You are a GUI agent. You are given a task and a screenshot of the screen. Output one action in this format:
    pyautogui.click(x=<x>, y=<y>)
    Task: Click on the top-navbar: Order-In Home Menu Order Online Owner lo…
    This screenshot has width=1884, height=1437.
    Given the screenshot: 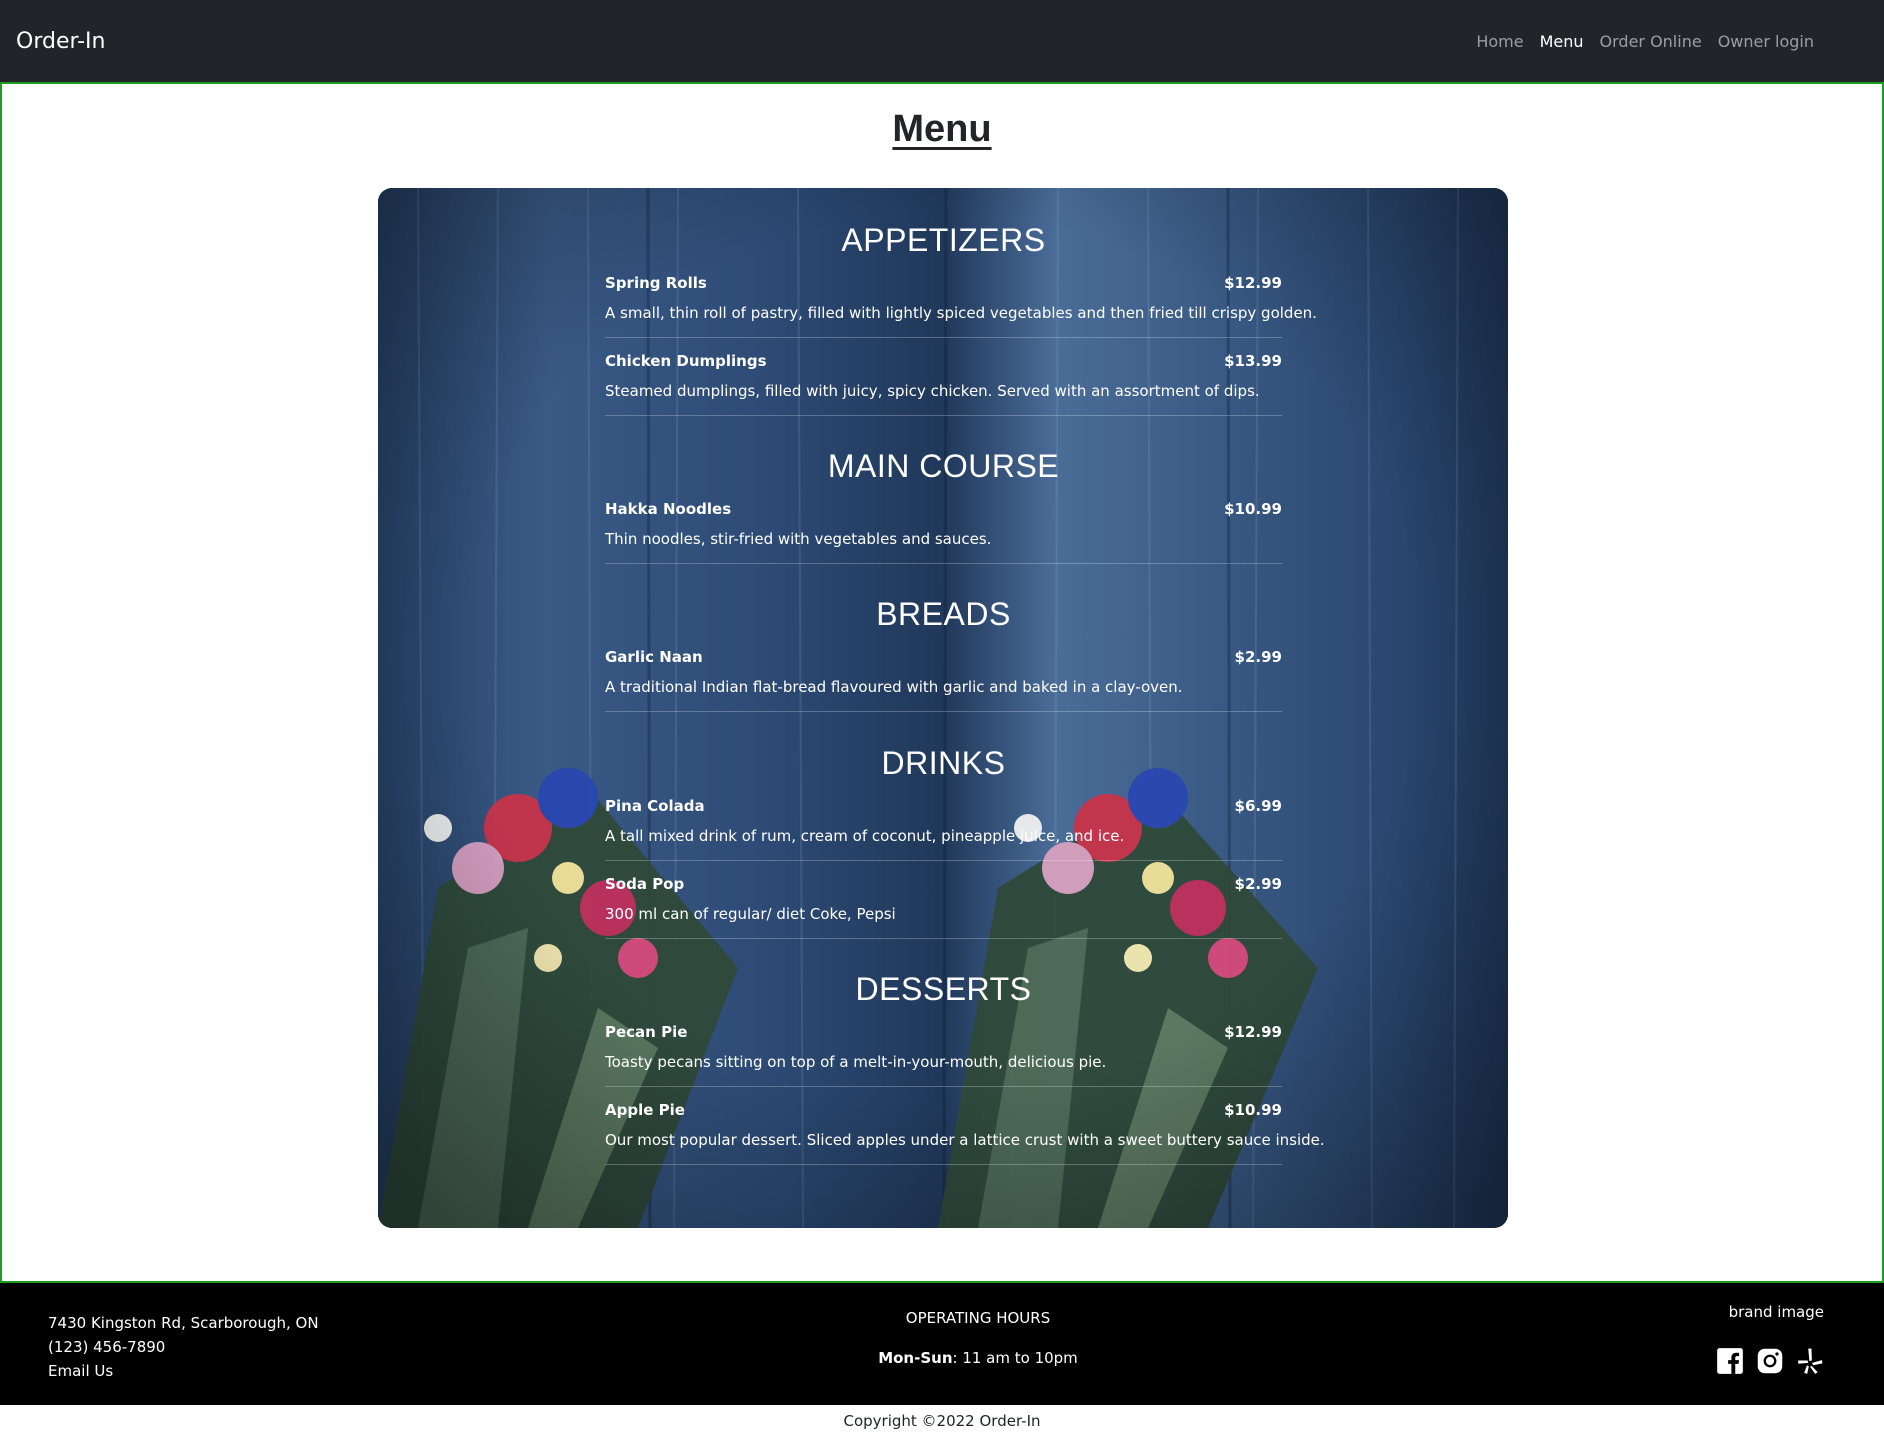 What is the action you would take?
    pyautogui.click(x=942, y=41)
    